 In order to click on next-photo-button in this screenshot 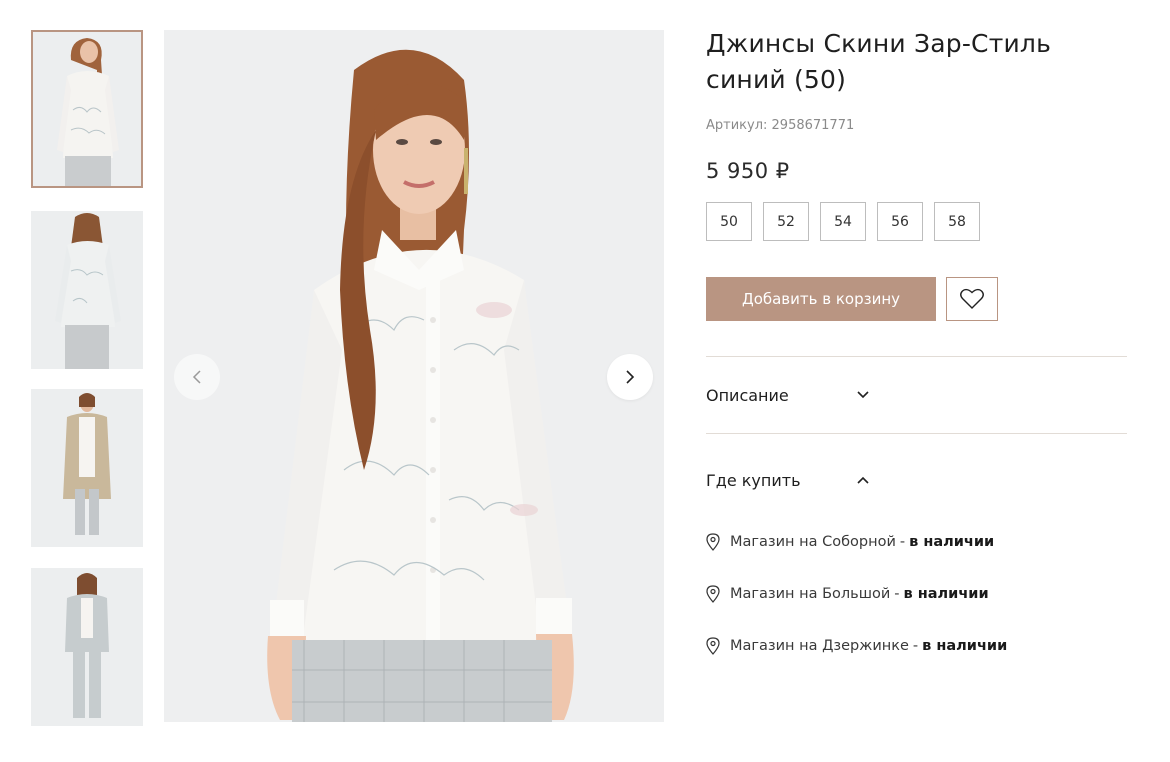, I will do `click(630, 377)`.